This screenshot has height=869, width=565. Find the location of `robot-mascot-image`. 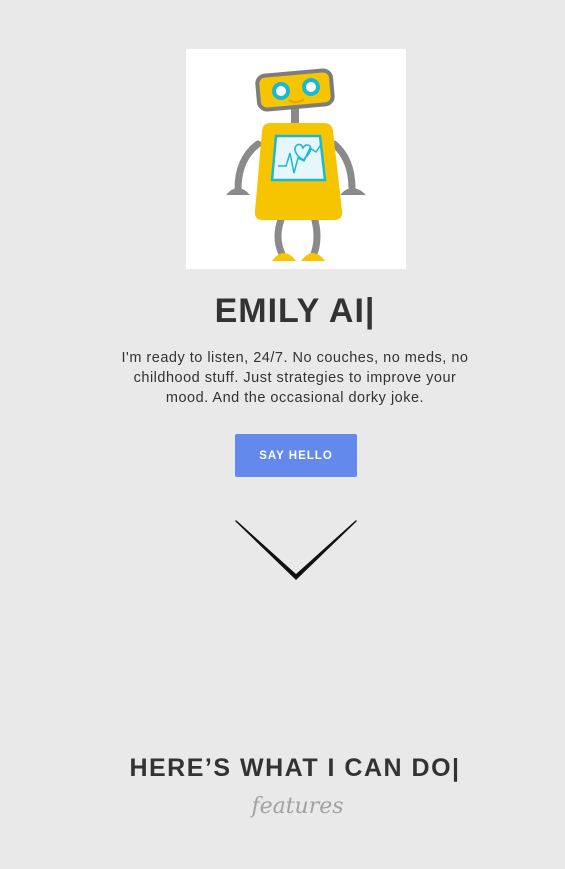

robot-mascot-image is located at coordinates (296, 159).